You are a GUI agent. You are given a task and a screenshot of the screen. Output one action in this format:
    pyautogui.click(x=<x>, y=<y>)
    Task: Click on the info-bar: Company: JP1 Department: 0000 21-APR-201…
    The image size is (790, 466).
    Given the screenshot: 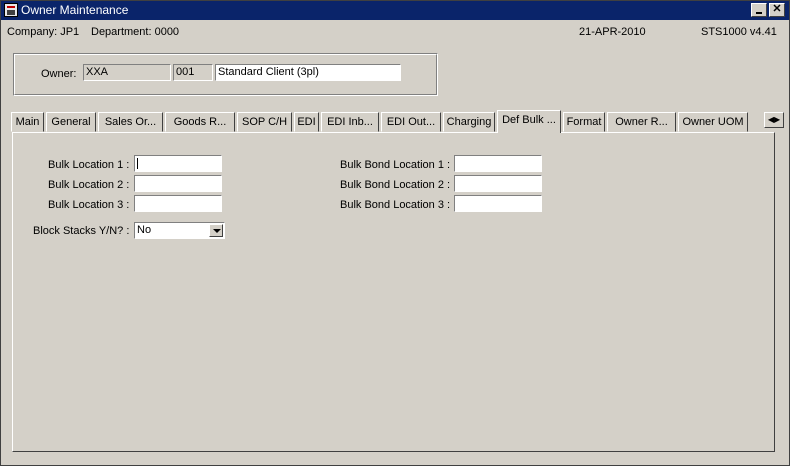 What is the action you would take?
    pyautogui.click(x=395, y=32)
    